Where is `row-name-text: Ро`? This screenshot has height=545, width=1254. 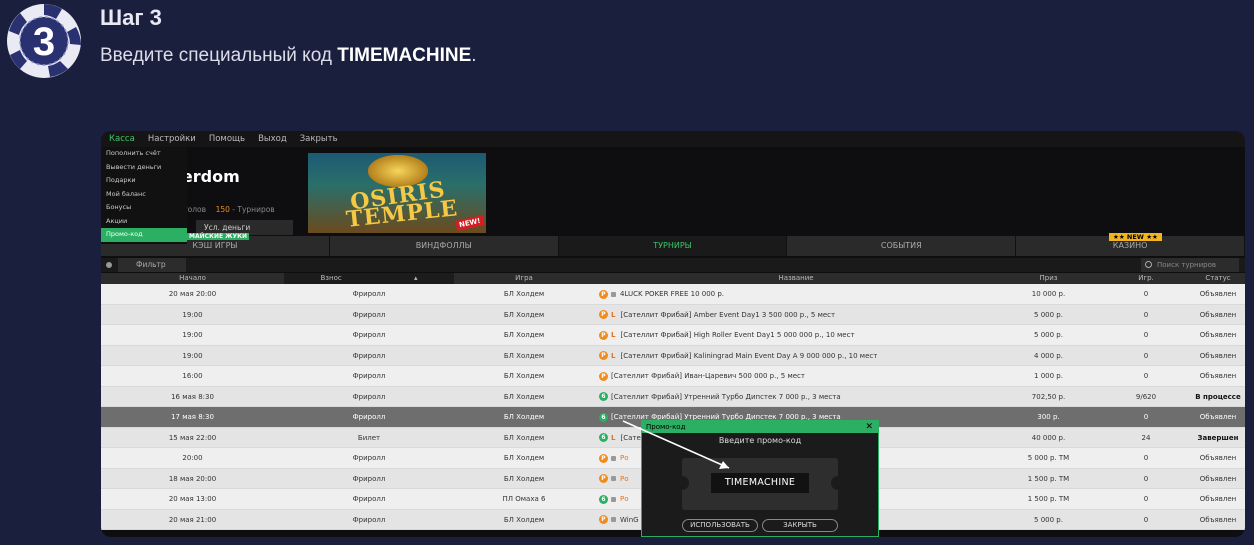 row-name-text: Ро is located at coordinates (624, 458).